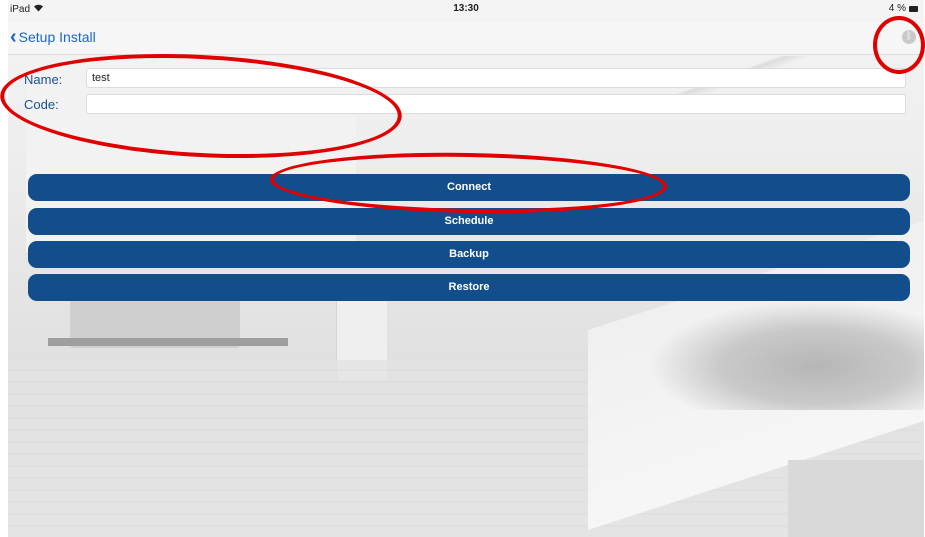 This screenshot has width=925, height=537. I want to click on navigation-bar: ‹ Setup Install ᛒ, so click(466, 38).